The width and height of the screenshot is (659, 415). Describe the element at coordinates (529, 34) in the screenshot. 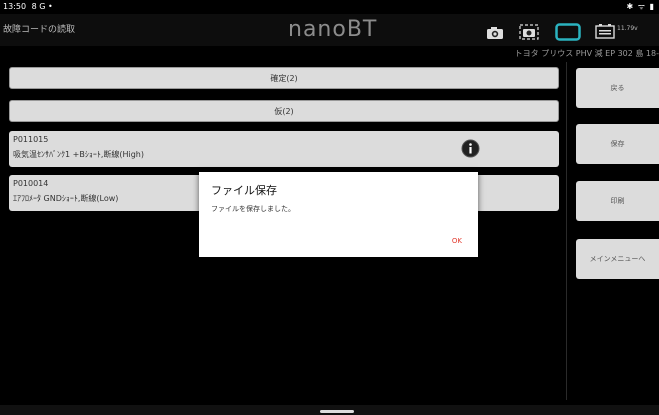

I see `screenshot-camera-icon` at that location.